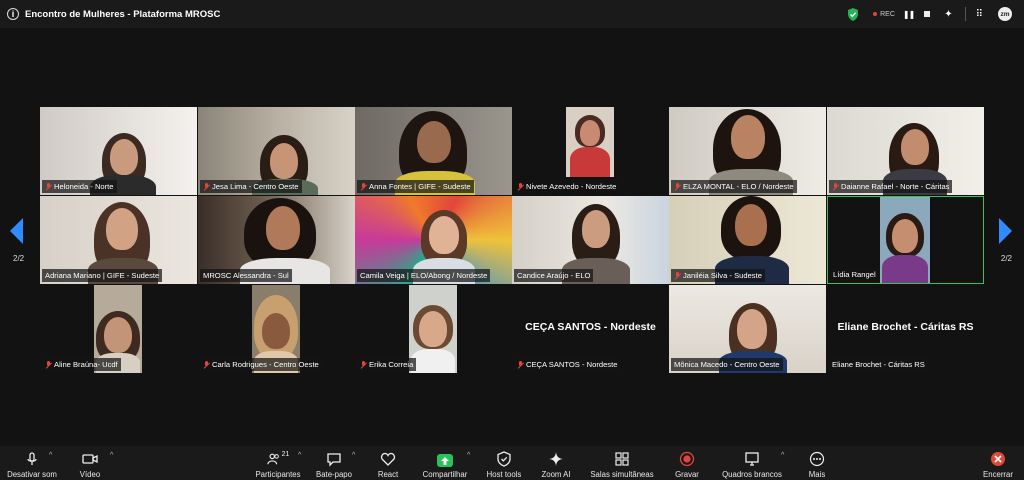 Image resolution: width=1024 pixels, height=480 pixels. Describe the element at coordinates (734, 186) in the screenshot. I see `participant-name-label: ELZA MONTAL - ELO / Nordeste` at that location.